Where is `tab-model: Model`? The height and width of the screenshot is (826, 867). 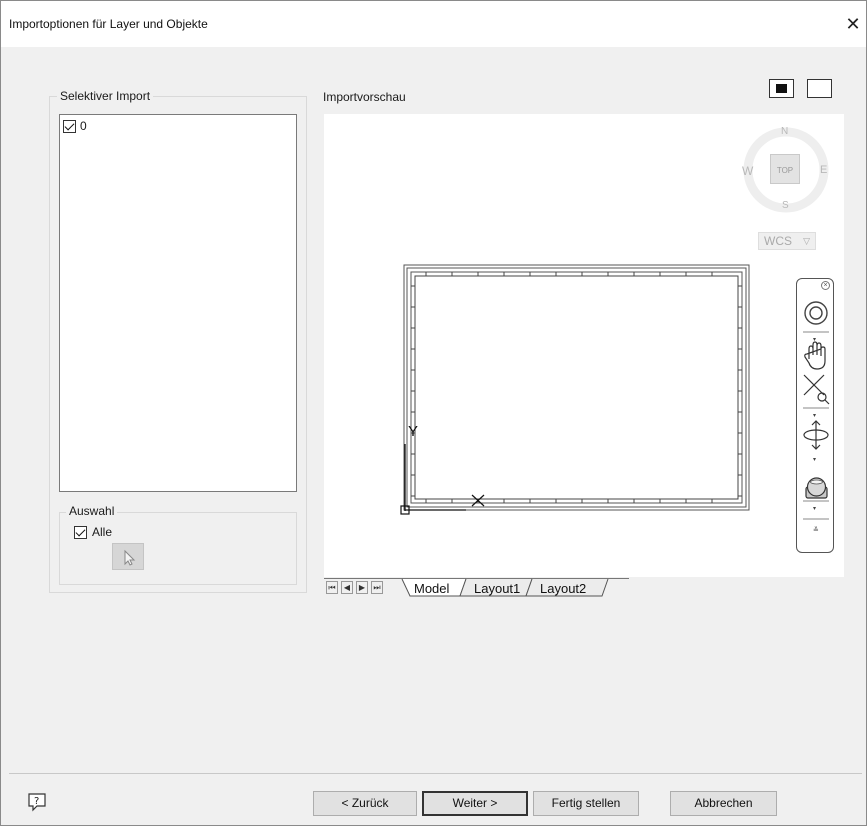 tab-model: Model is located at coordinates (431, 588).